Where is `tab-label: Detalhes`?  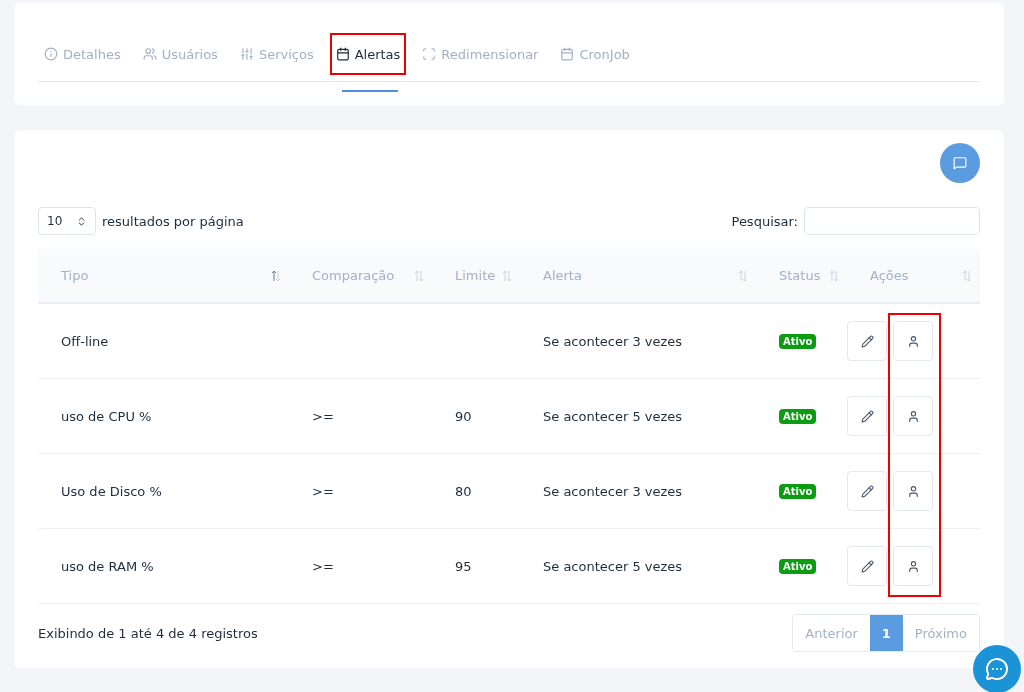
tab-label: Detalhes is located at coordinates (92, 54).